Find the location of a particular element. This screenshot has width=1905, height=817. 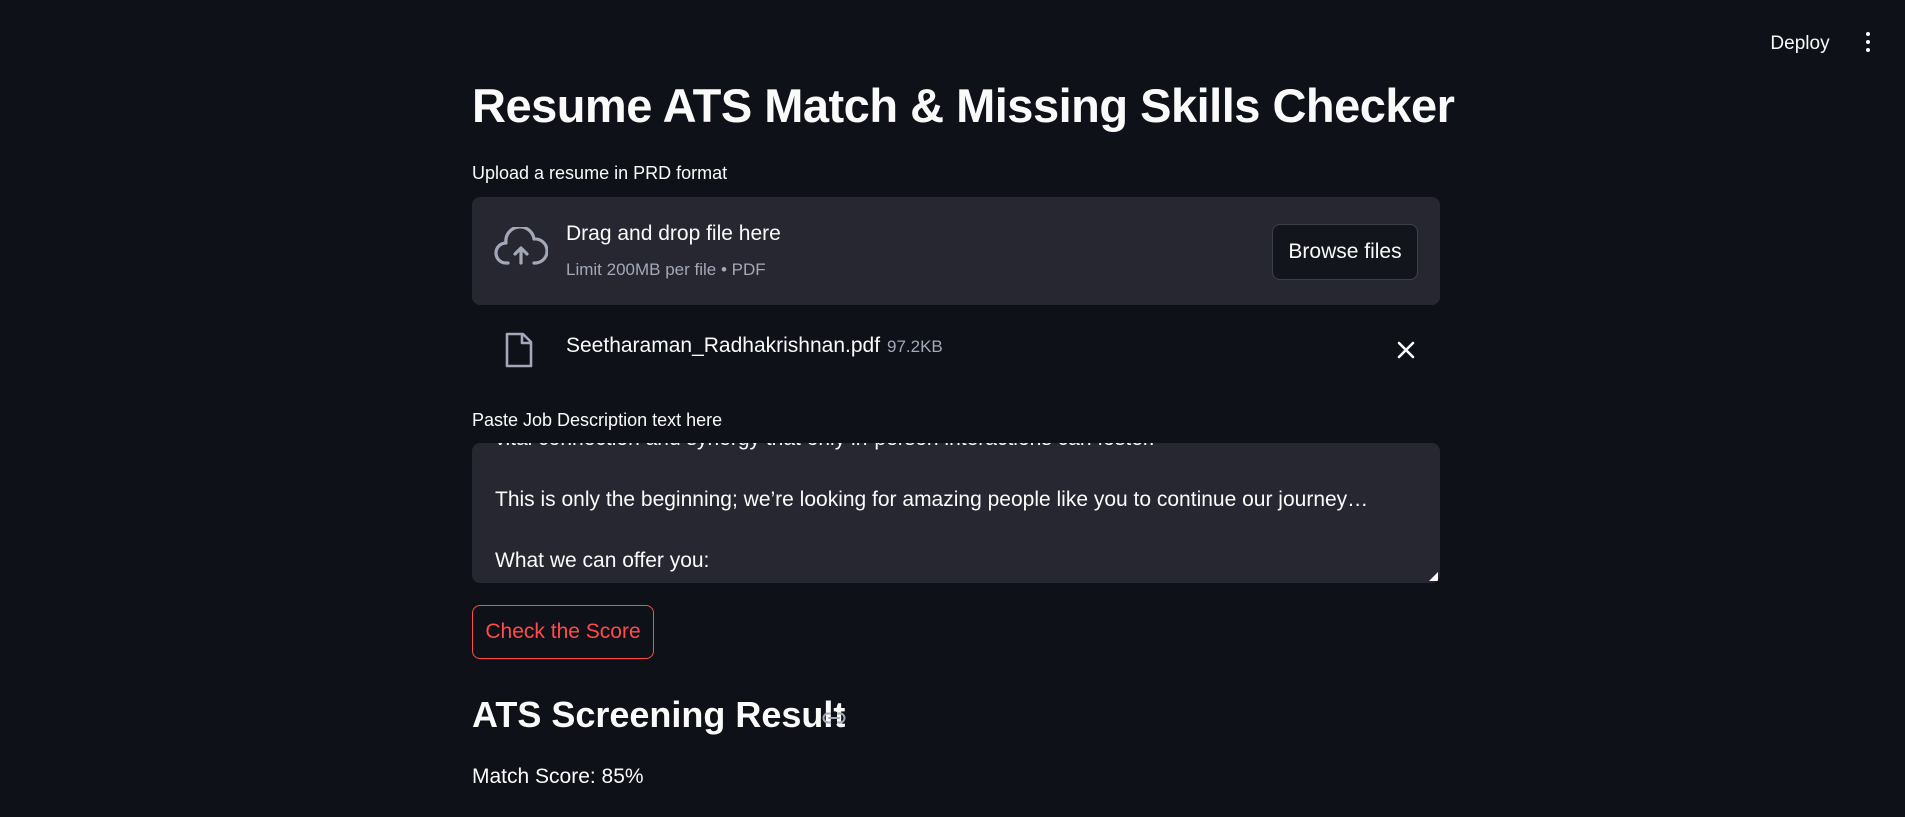

match-score: Match Score: 85% is located at coordinates (558, 776).